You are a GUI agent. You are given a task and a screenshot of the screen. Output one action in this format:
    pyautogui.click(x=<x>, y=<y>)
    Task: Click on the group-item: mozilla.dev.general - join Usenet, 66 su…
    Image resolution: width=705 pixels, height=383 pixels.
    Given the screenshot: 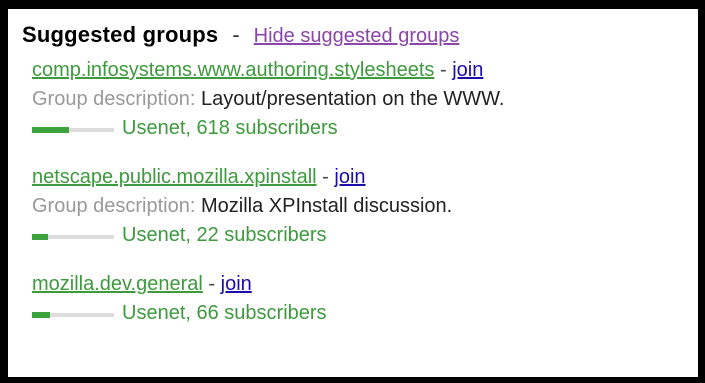 What is the action you would take?
    pyautogui.click(x=365, y=299)
    